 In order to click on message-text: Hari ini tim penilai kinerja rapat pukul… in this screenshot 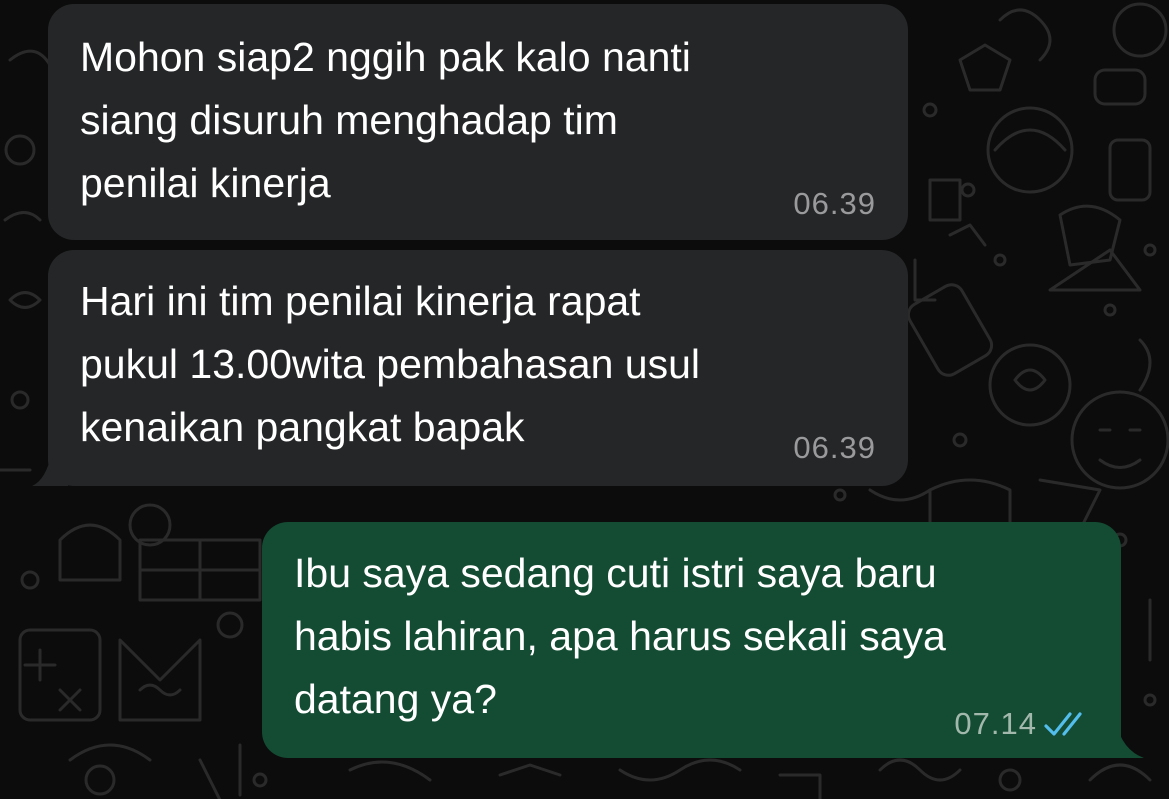, I will do `click(390, 364)`.